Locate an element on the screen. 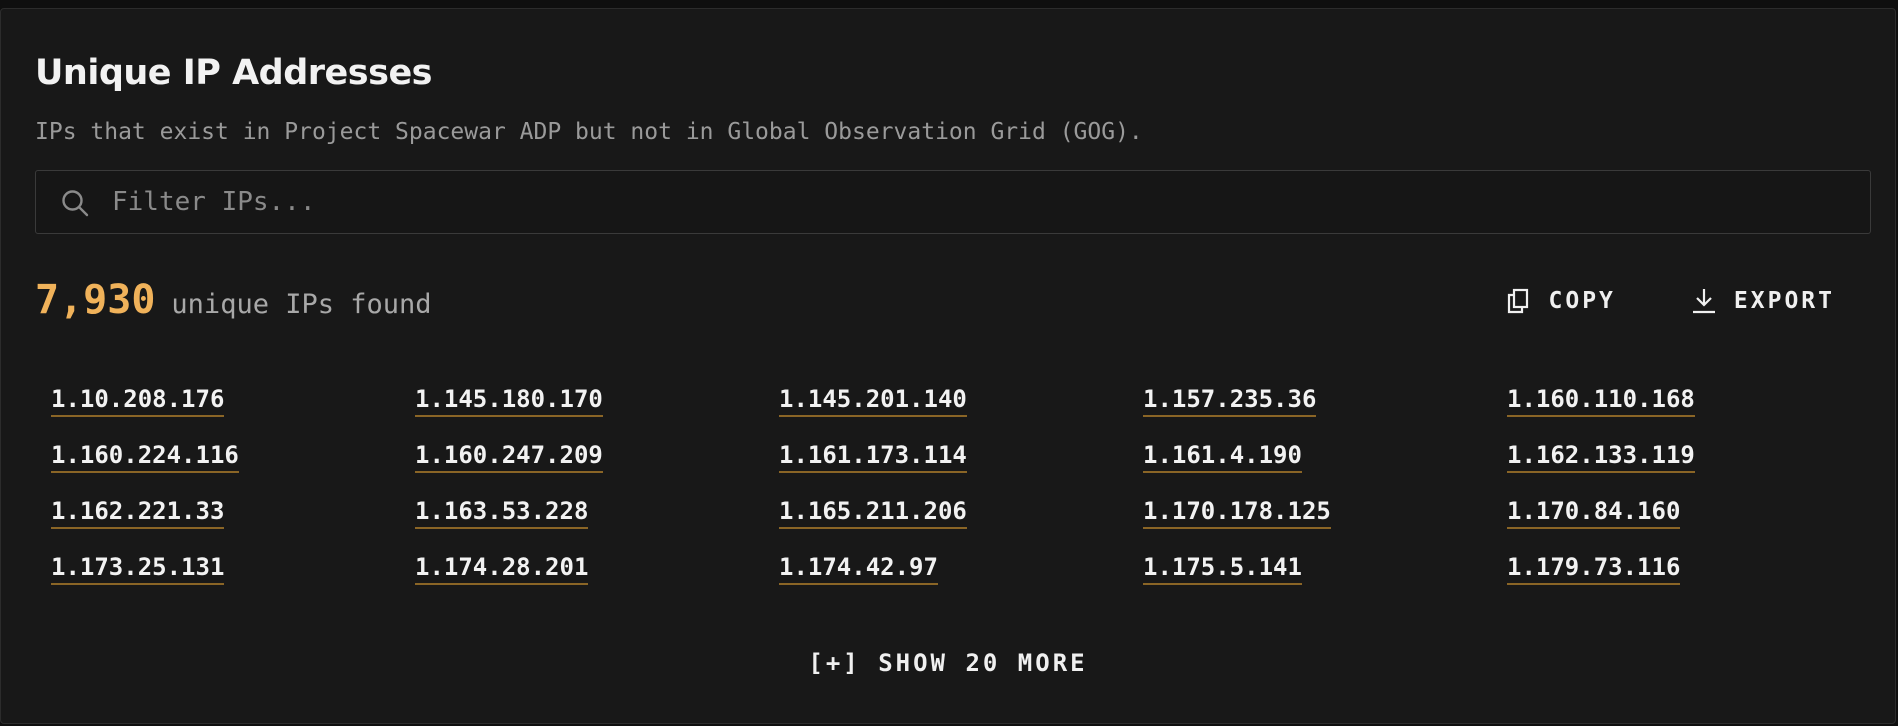 The width and height of the screenshot is (1898, 726). ip-link: 1.160.224.116 is located at coordinates (145, 457).